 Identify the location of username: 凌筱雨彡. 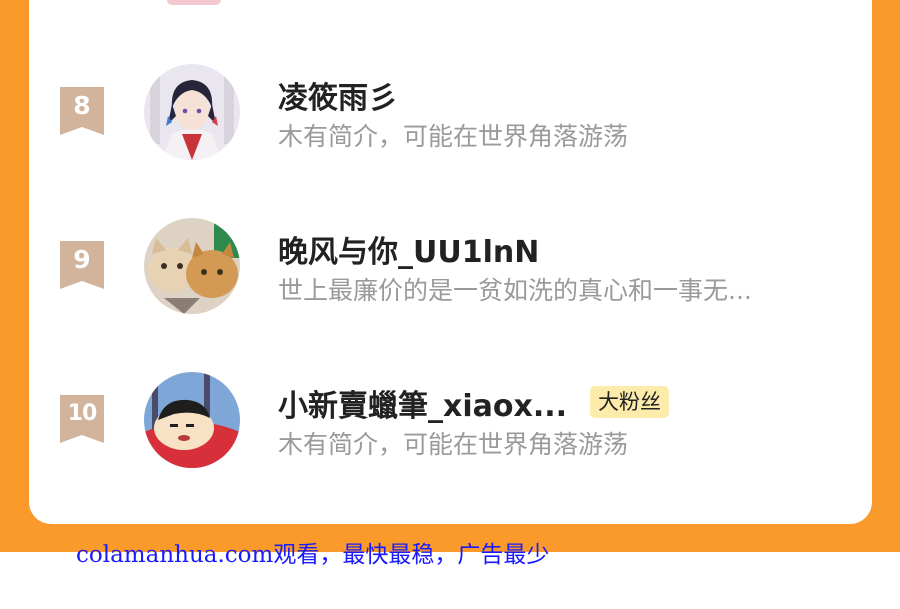
(338, 95).